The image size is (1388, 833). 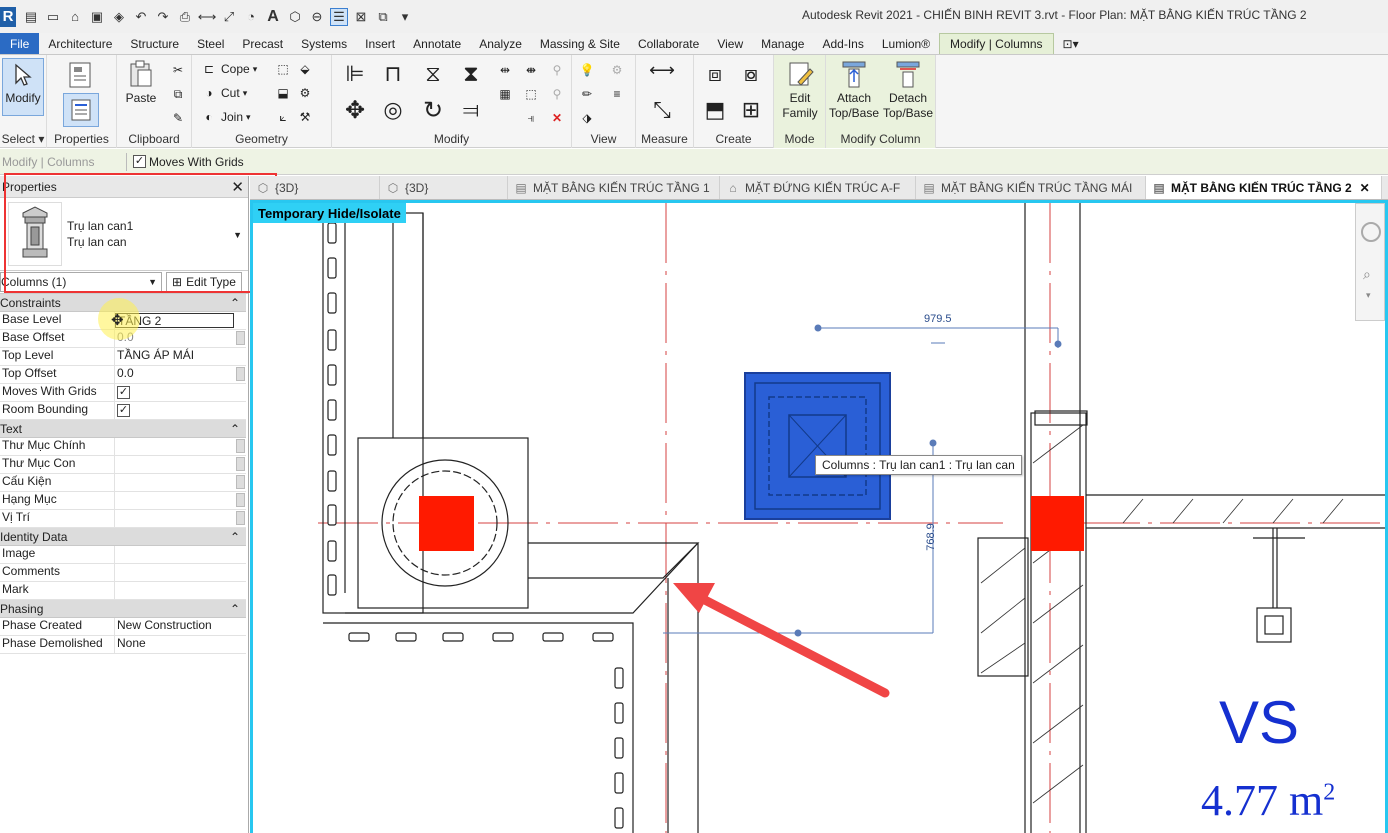 I want to click on tab-architecture: Architecture, so click(x=80, y=43).